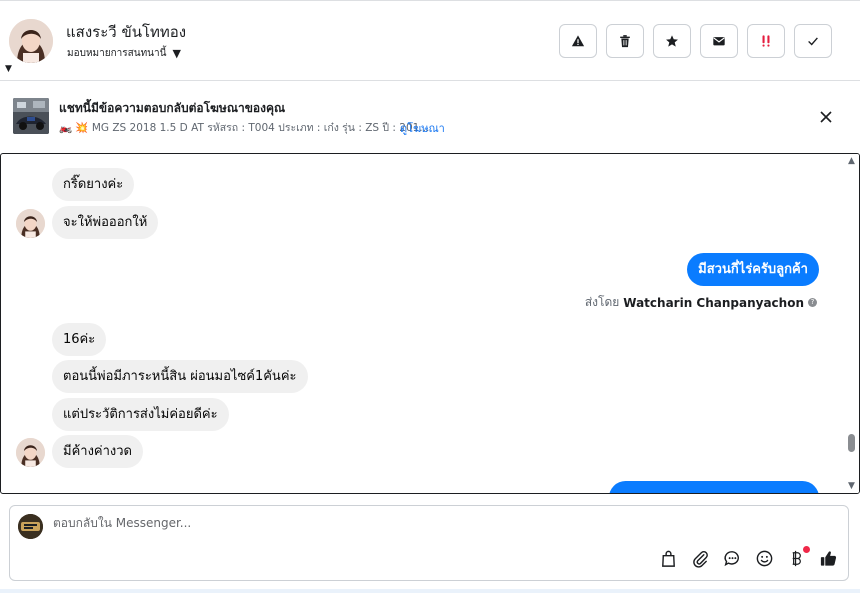 The width and height of the screenshot is (860, 593). What do you see at coordinates (97, 451) in the screenshot?
I see `message-bubble-incoming: มีค้างค่างวด` at bounding box center [97, 451].